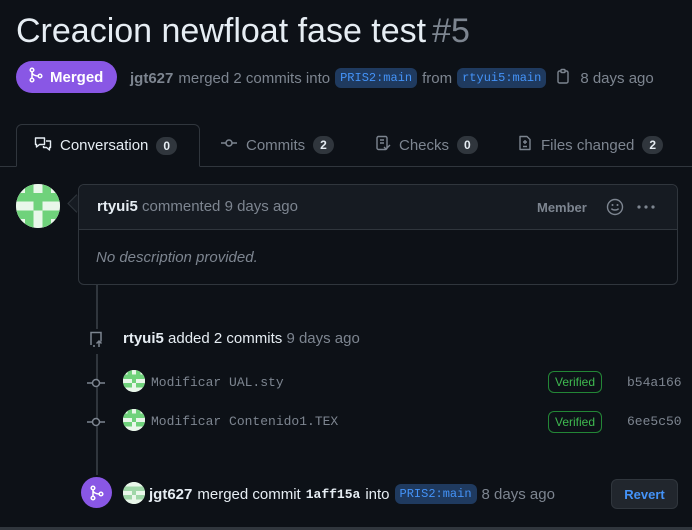  What do you see at coordinates (151, 78) in the screenshot?
I see `author-link: jgt627` at bounding box center [151, 78].